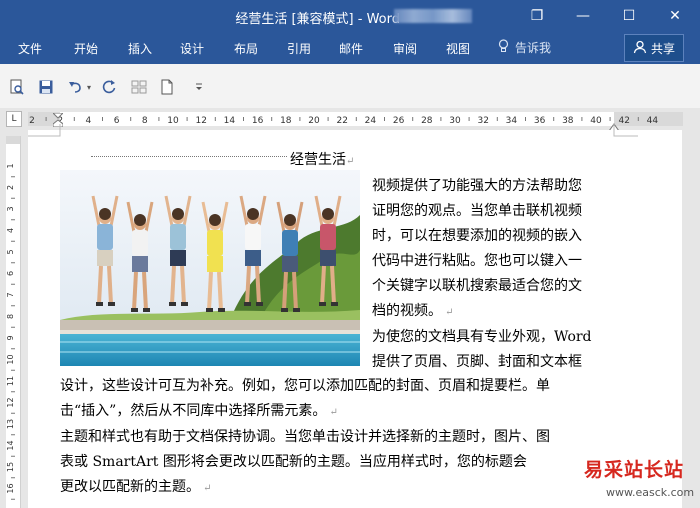 The image size is (700, 508). I want to click on vertical-ruler-tick-label: 14, so click(10, 445).